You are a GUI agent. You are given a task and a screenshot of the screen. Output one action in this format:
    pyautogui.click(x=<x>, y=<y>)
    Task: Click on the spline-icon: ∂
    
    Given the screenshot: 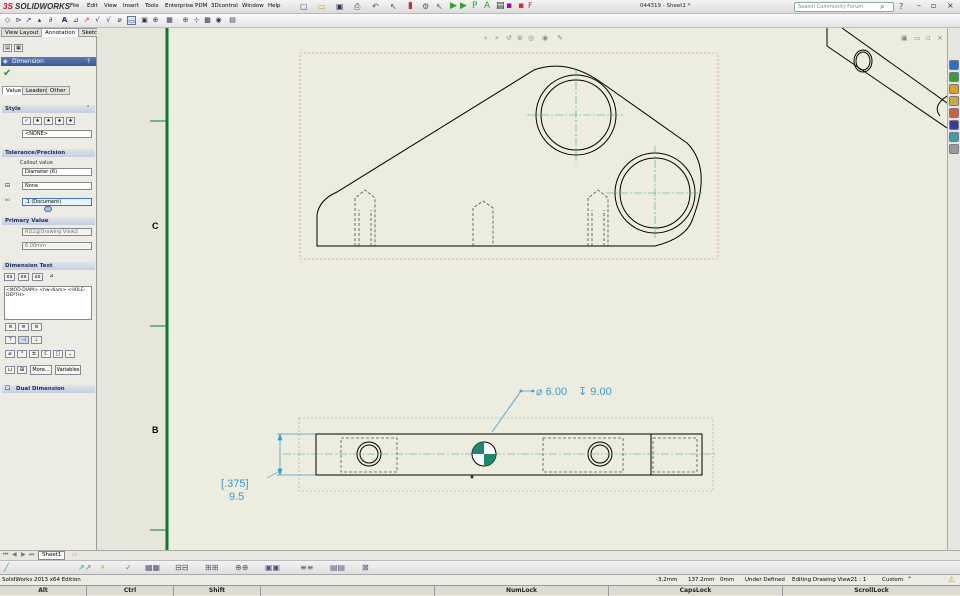 What is the action you would take?
    pyautogui.click(x=50, y=20)
    